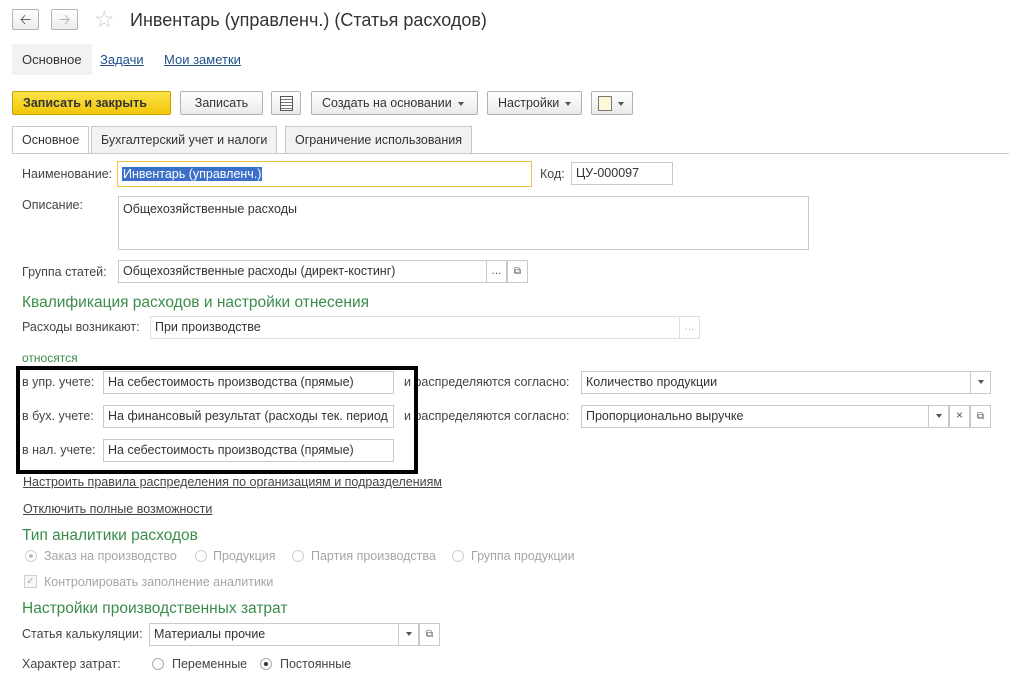 Image resolution: width=1009 pixels, height=685 pixels. I want to click on open-group-button: ⧉, so click(517, 271).